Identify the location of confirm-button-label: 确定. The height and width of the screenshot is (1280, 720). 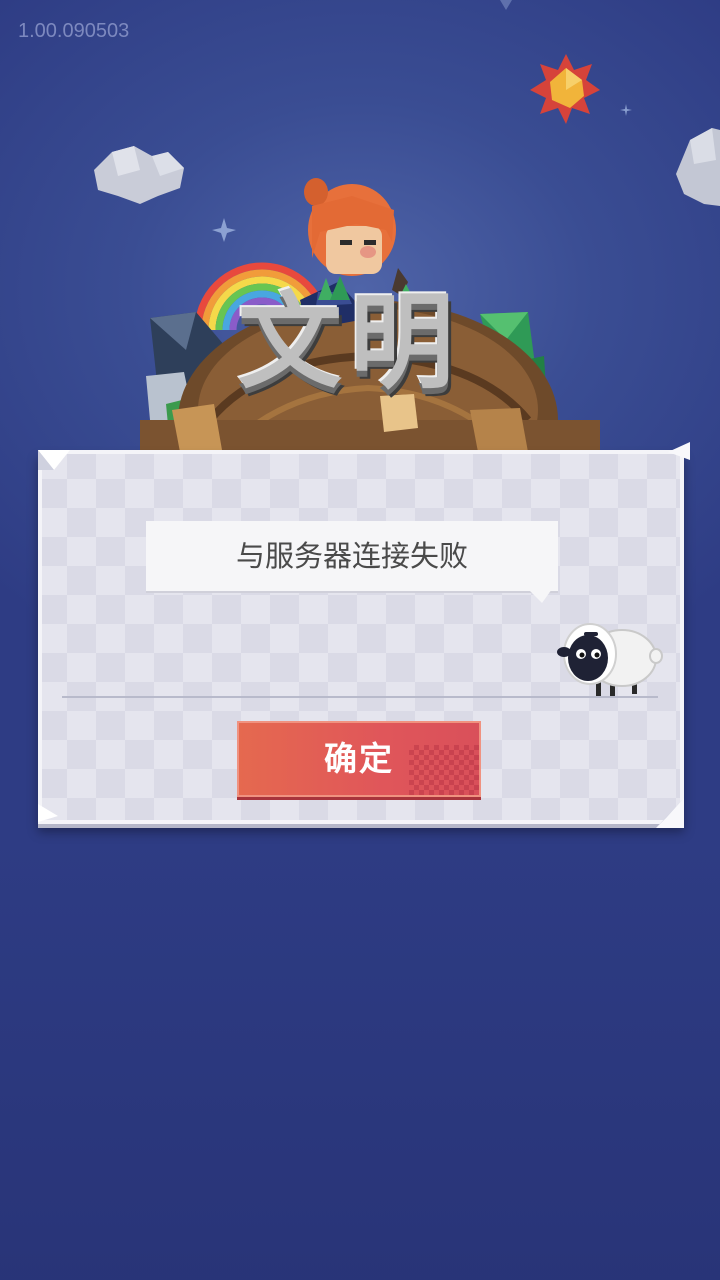
(359, 758).